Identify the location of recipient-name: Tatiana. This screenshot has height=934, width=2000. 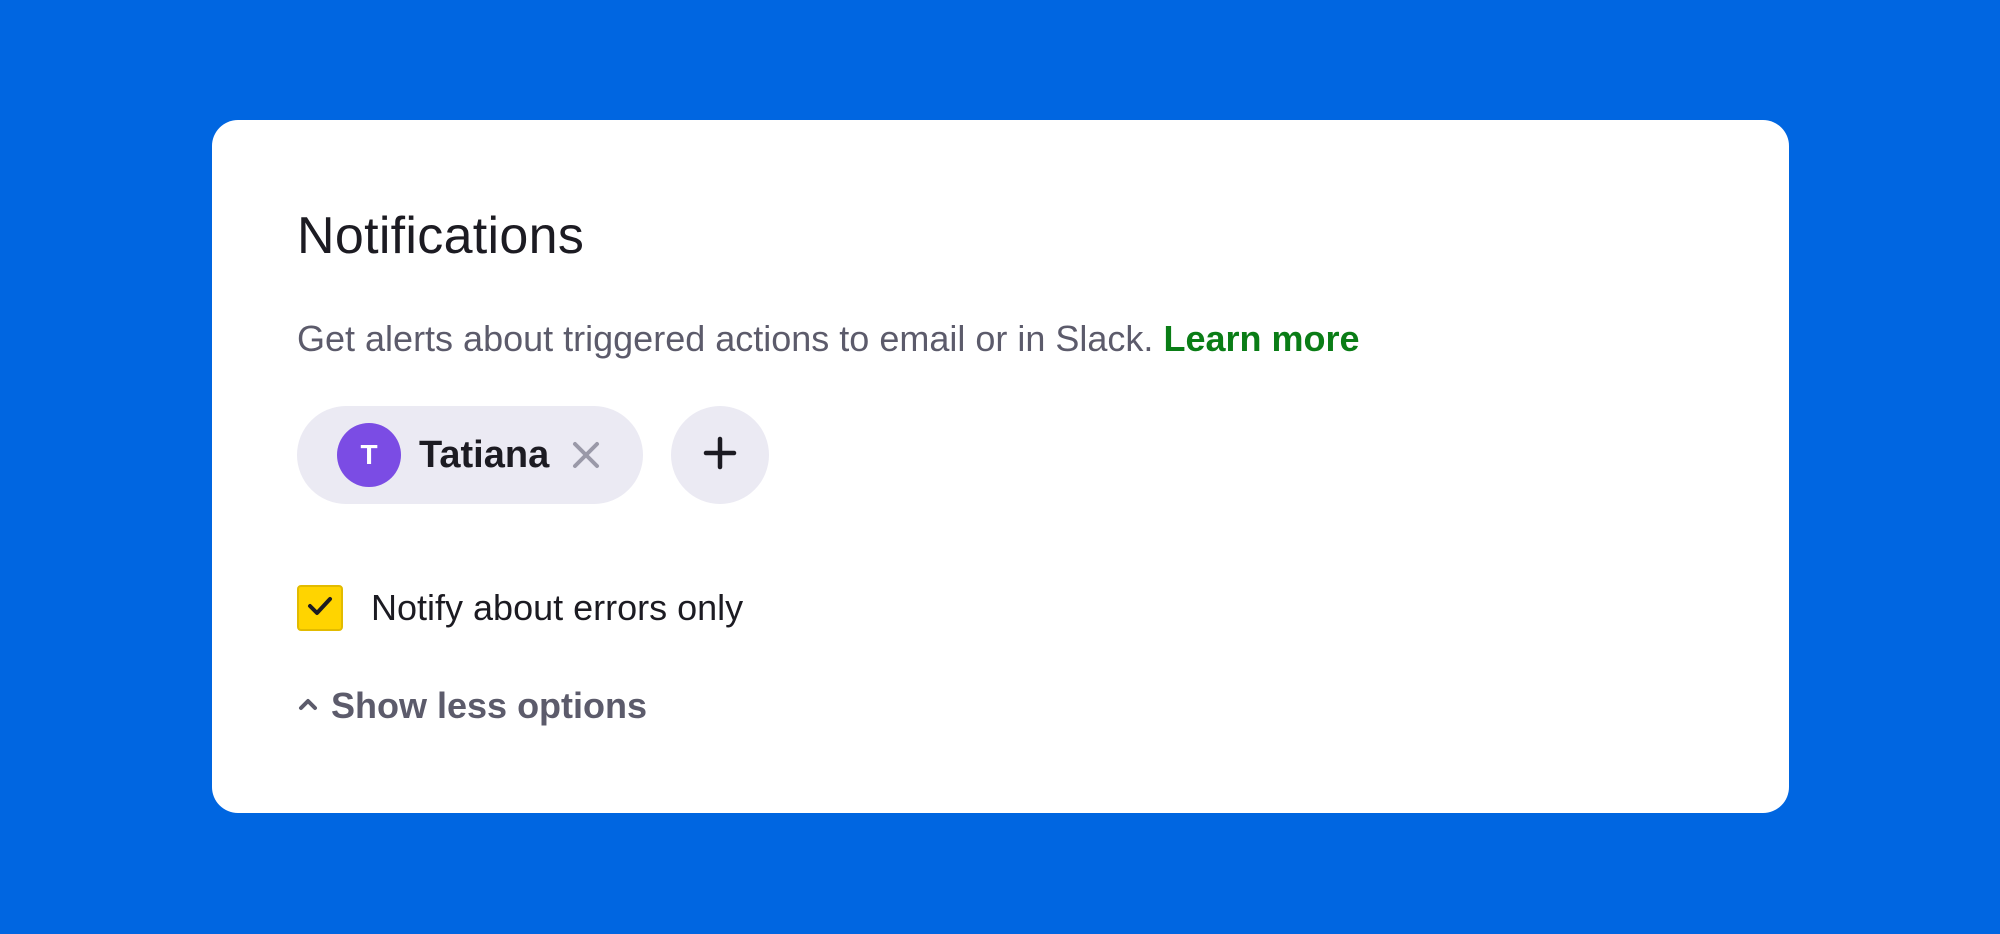
(484, 454).